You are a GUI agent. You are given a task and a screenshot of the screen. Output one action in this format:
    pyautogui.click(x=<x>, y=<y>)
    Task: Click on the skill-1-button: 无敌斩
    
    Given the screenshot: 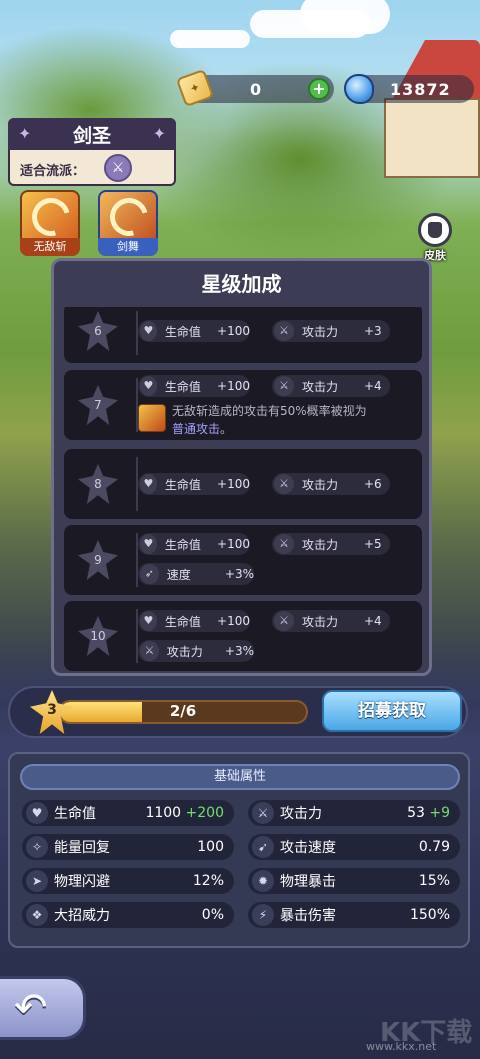 What is the action you would take?
    pyautogui.click(x=50, y=223)
    